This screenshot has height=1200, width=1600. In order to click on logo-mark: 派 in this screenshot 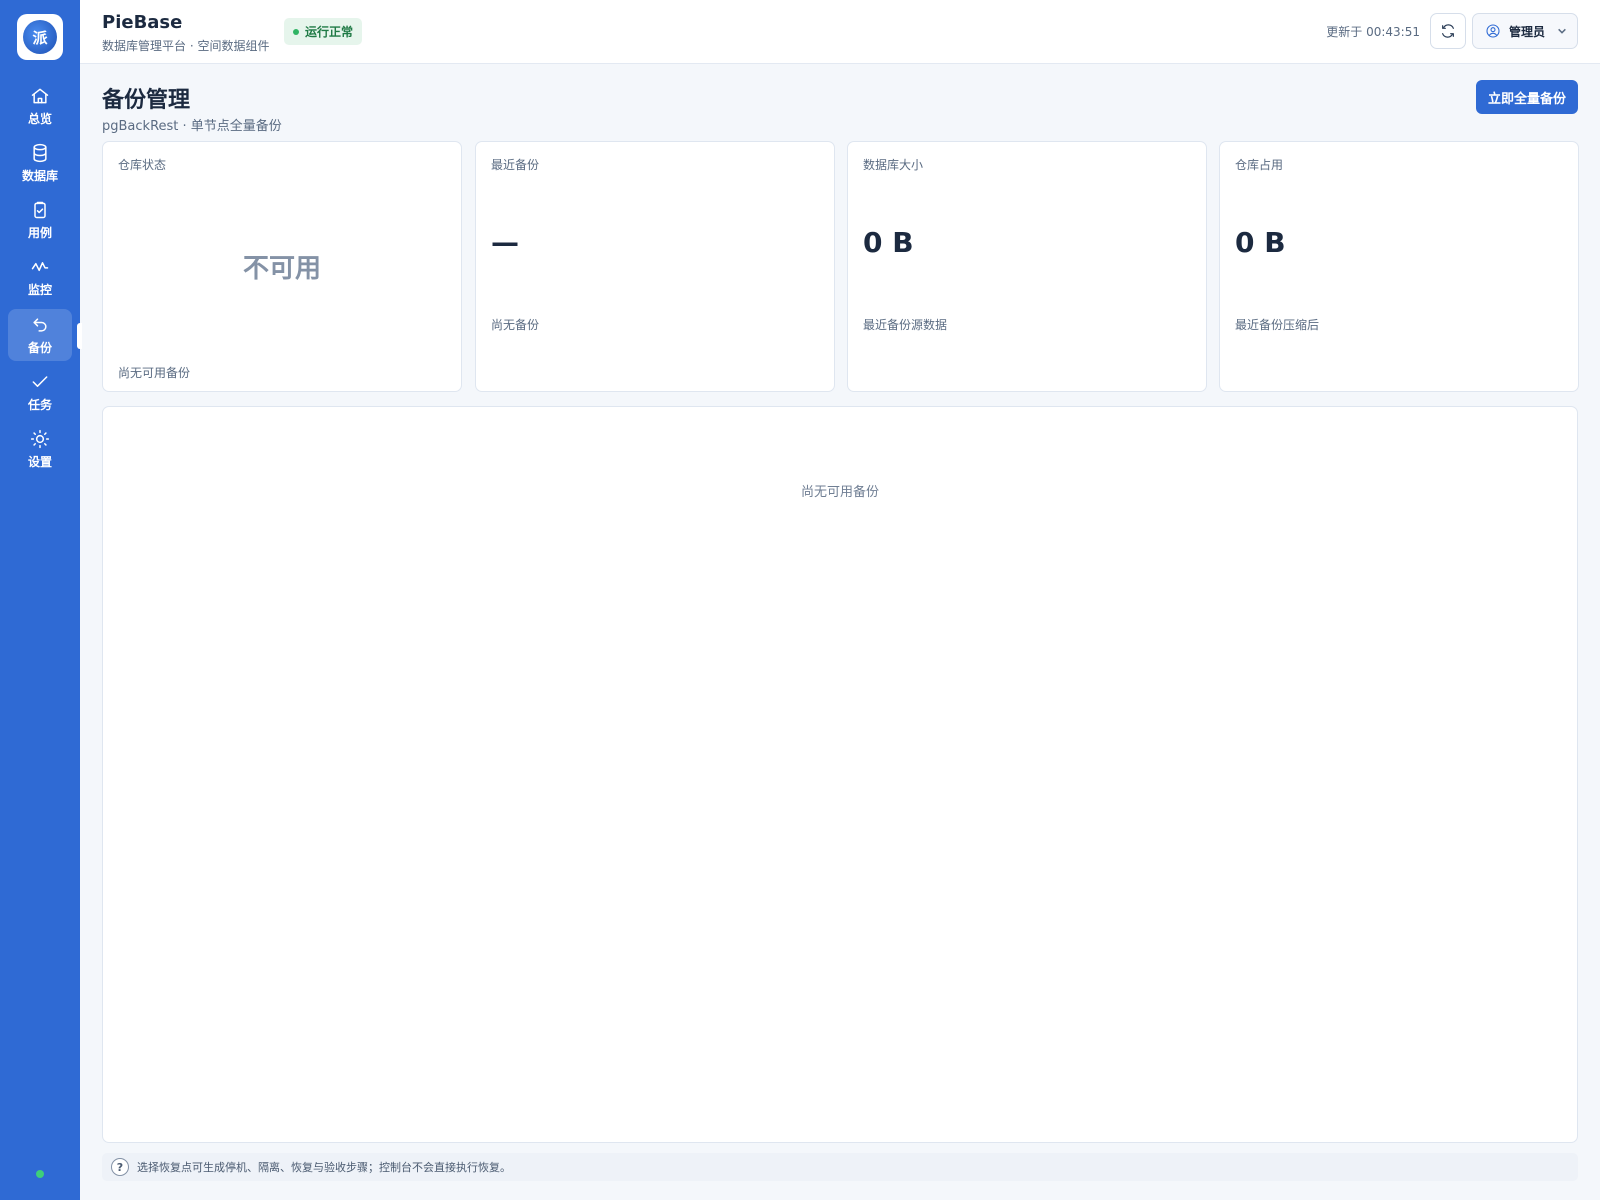, I will do `click(40, 37)`.